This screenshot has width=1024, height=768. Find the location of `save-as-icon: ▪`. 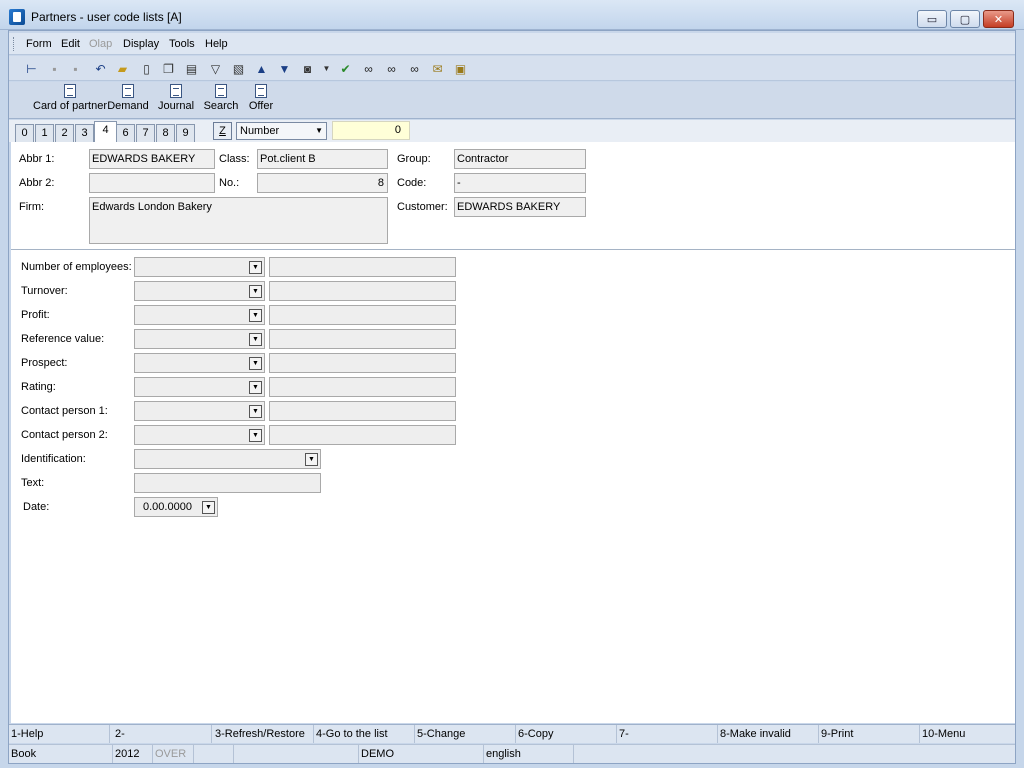

save-as-icon: ▪ is located at coordinates (75, 68).